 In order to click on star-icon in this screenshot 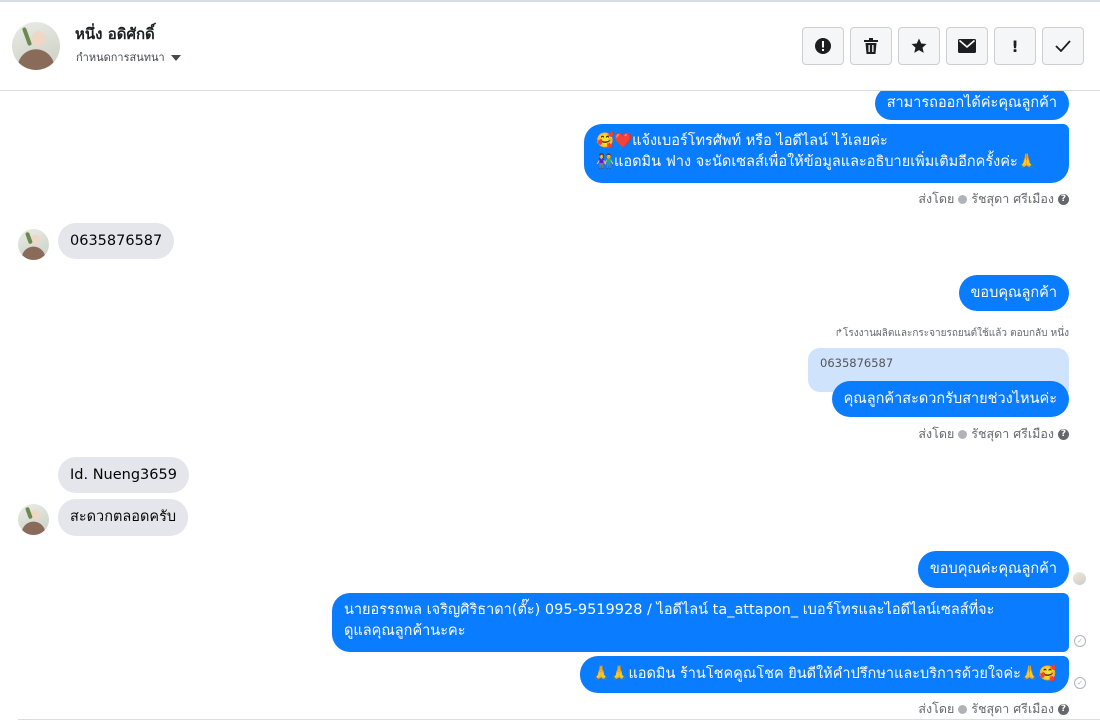, I will do `click(919, 45)`.